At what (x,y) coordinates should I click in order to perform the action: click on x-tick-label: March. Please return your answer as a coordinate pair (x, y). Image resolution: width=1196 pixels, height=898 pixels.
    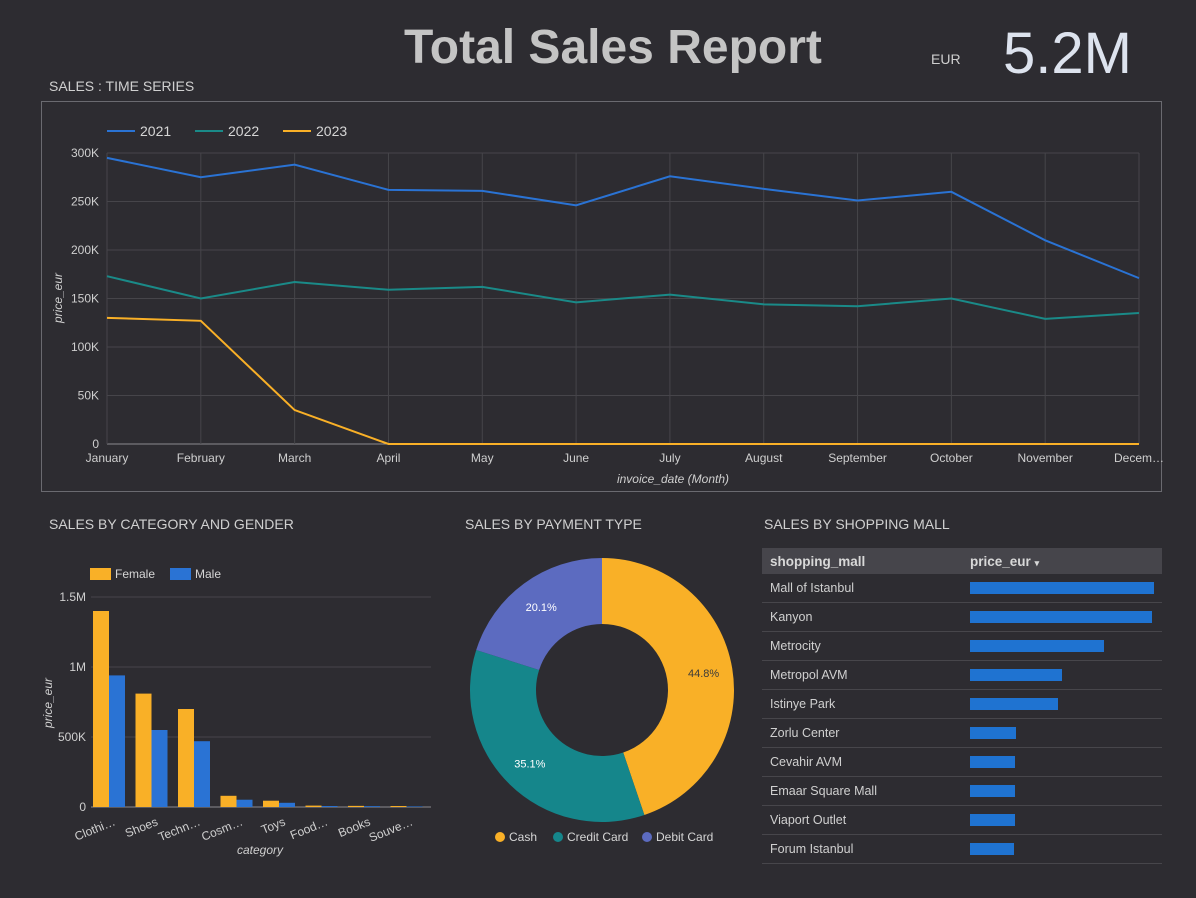
    Looking at the image, I should click on (294, 458).